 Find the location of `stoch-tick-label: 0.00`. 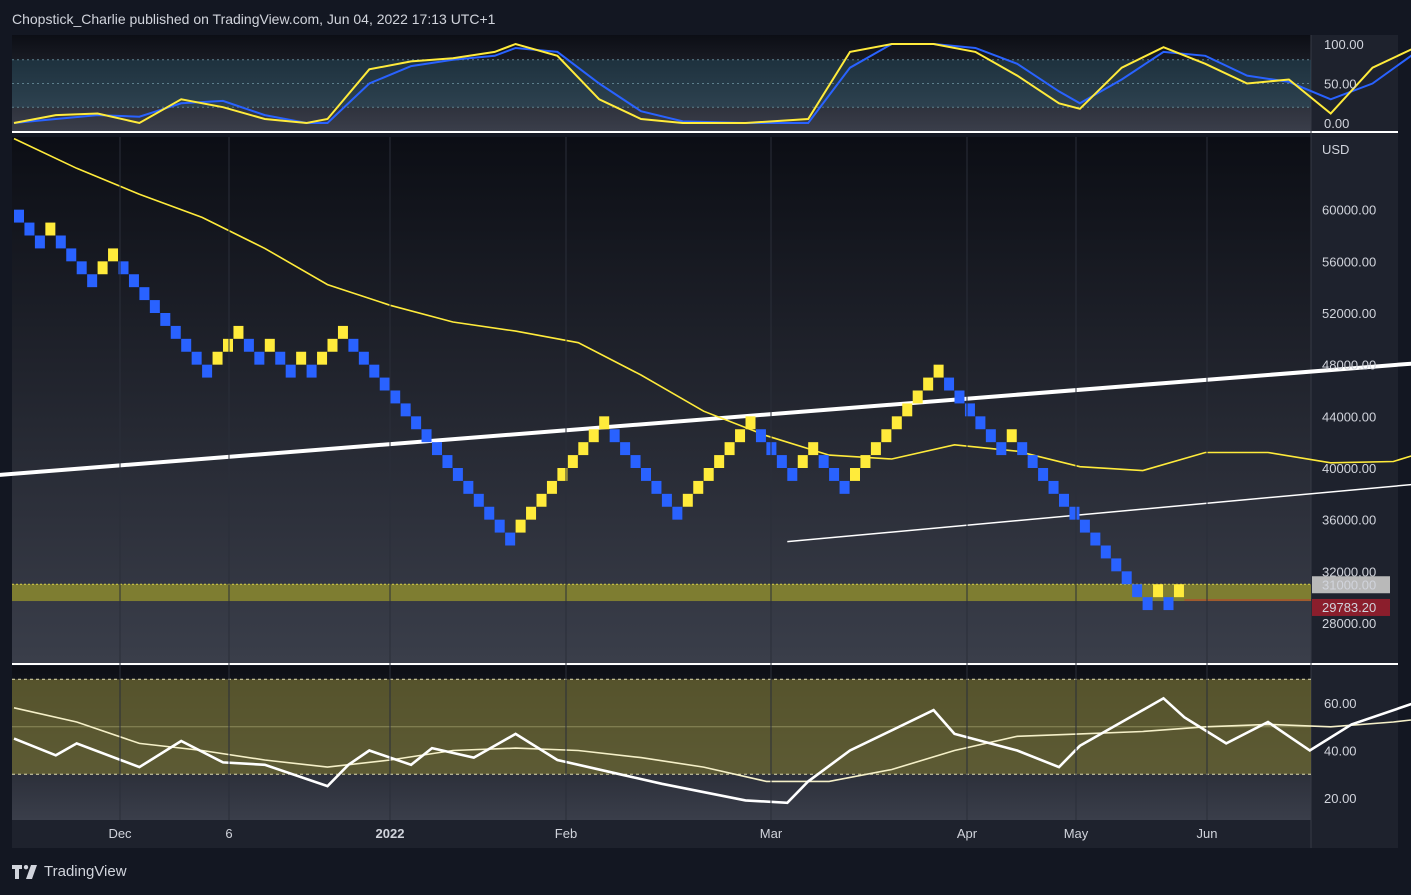

stoch-tick-label: 0.00 is located at coordinates (1336, 123).